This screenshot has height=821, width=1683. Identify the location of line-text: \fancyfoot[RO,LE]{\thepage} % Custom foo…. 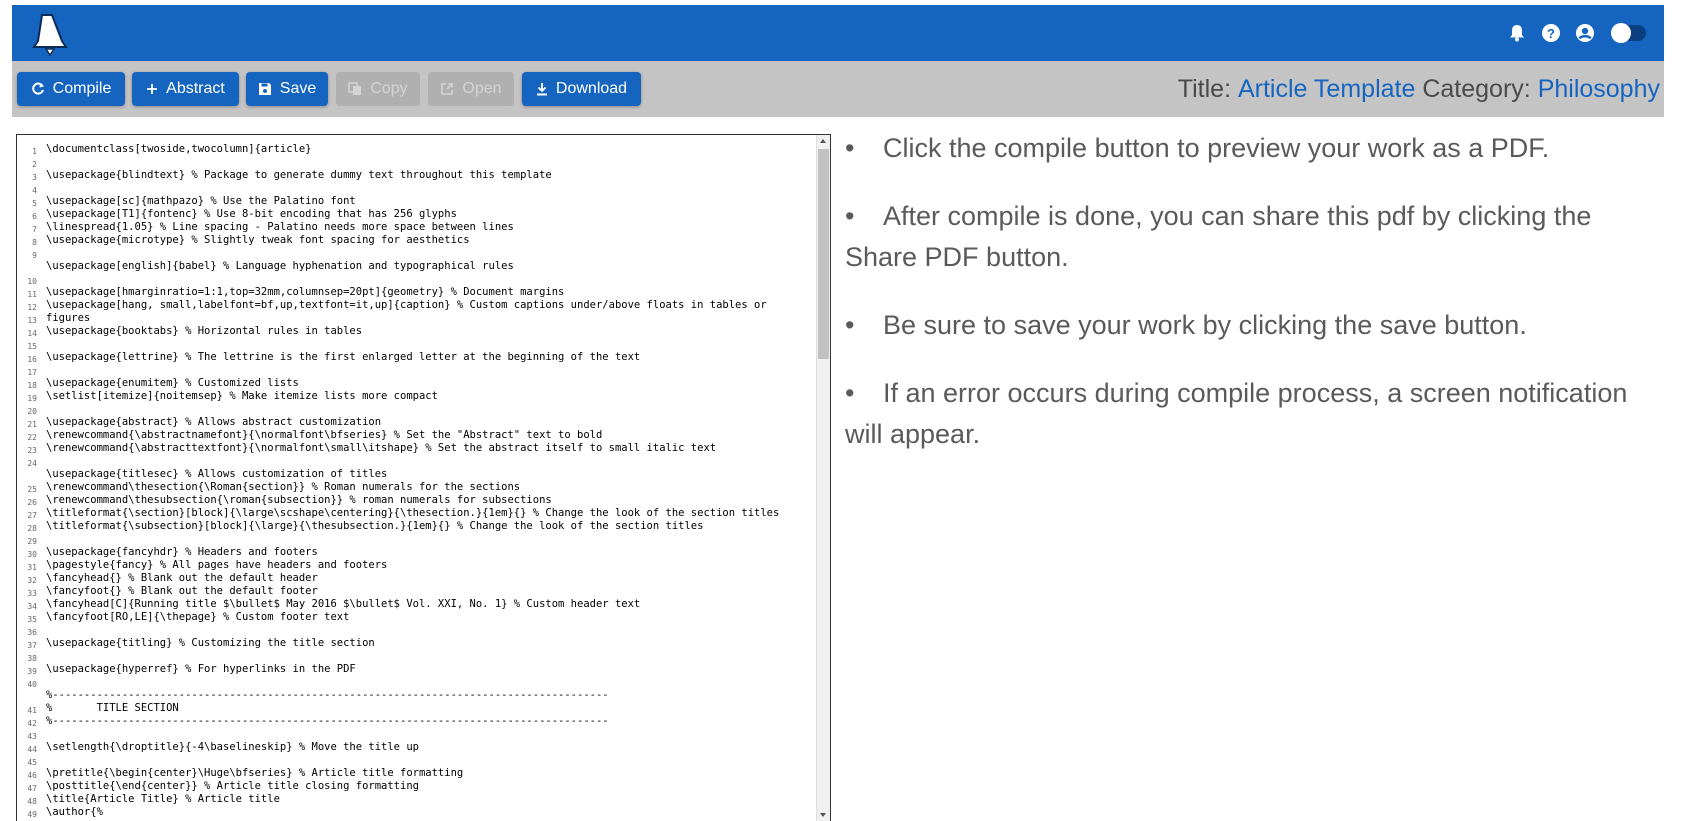
(431, 617).